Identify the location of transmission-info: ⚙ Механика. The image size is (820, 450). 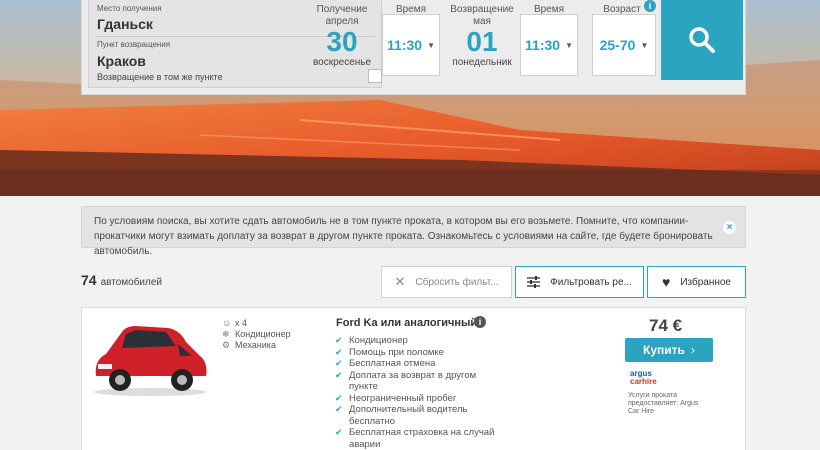
(249, 345).